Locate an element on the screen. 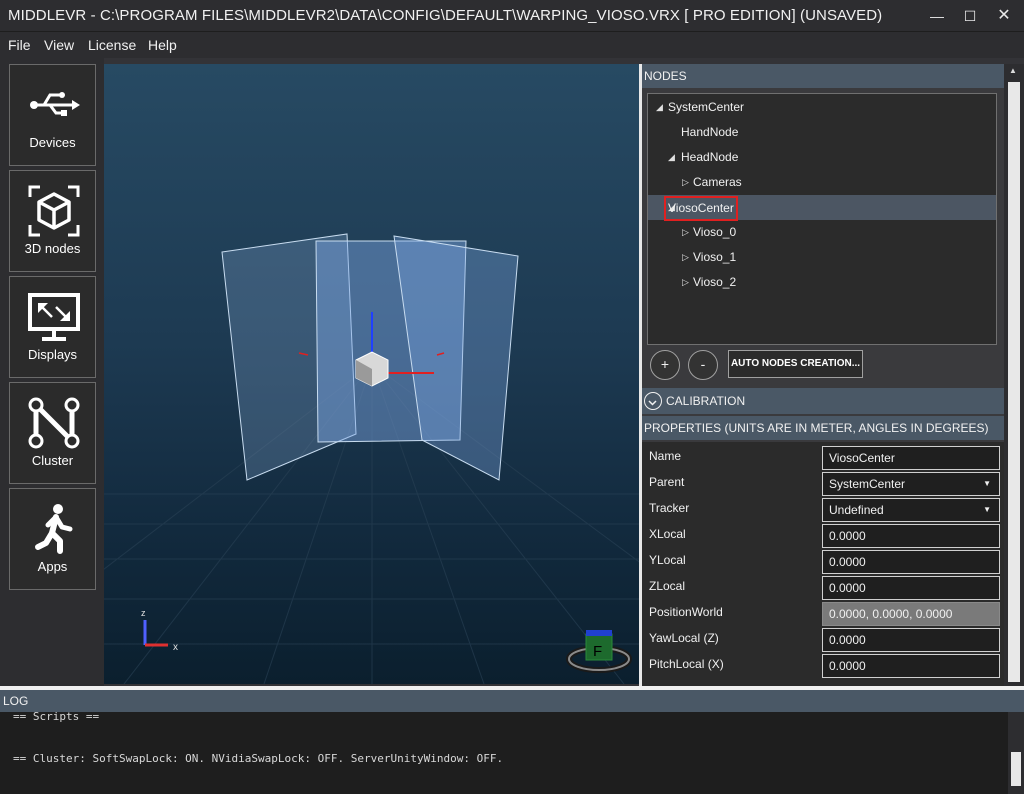 Image resolution: width=1024 pixels, height=794 pixels. cube-scan-icon is located at coordinates (54, 211).